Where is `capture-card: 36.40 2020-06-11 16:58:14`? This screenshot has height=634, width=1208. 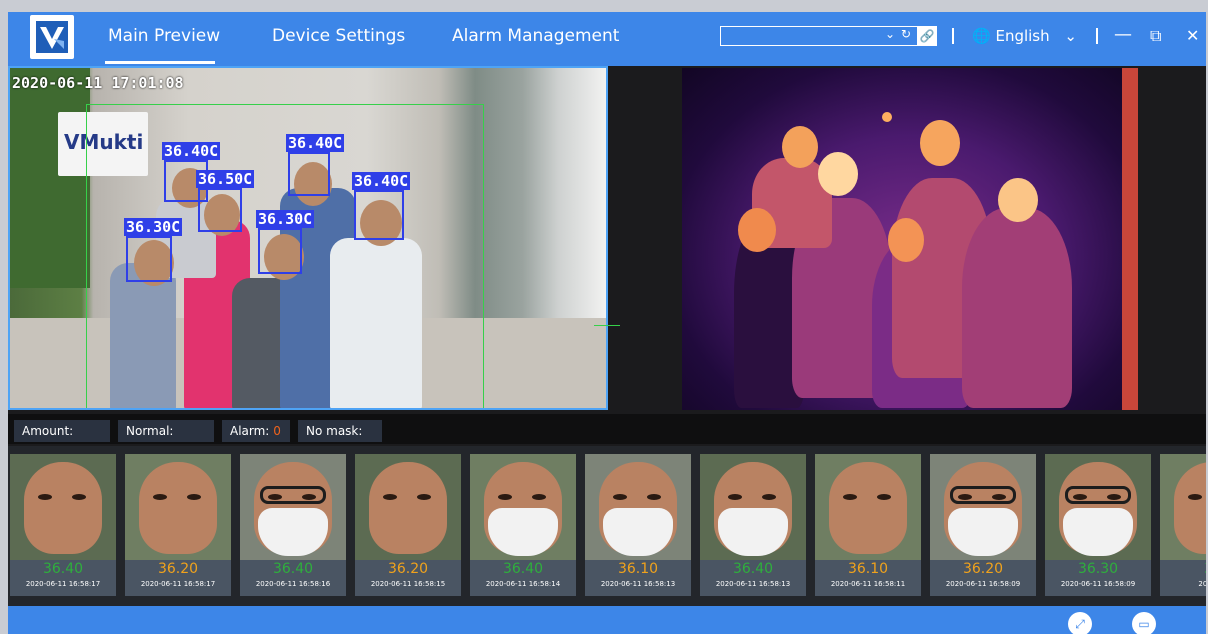 capture-card: 36.40 2020-06-11 16:58:14 is located at coordinates (523, 525).